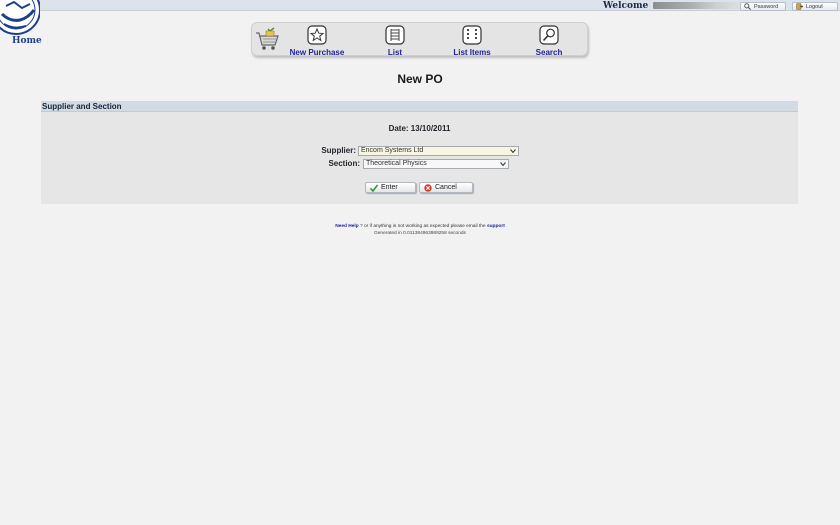  What do you see at coordinates (267, 38) in the screenshot?
I see `shopping-cart-icon` at bounding box center [267, 38].